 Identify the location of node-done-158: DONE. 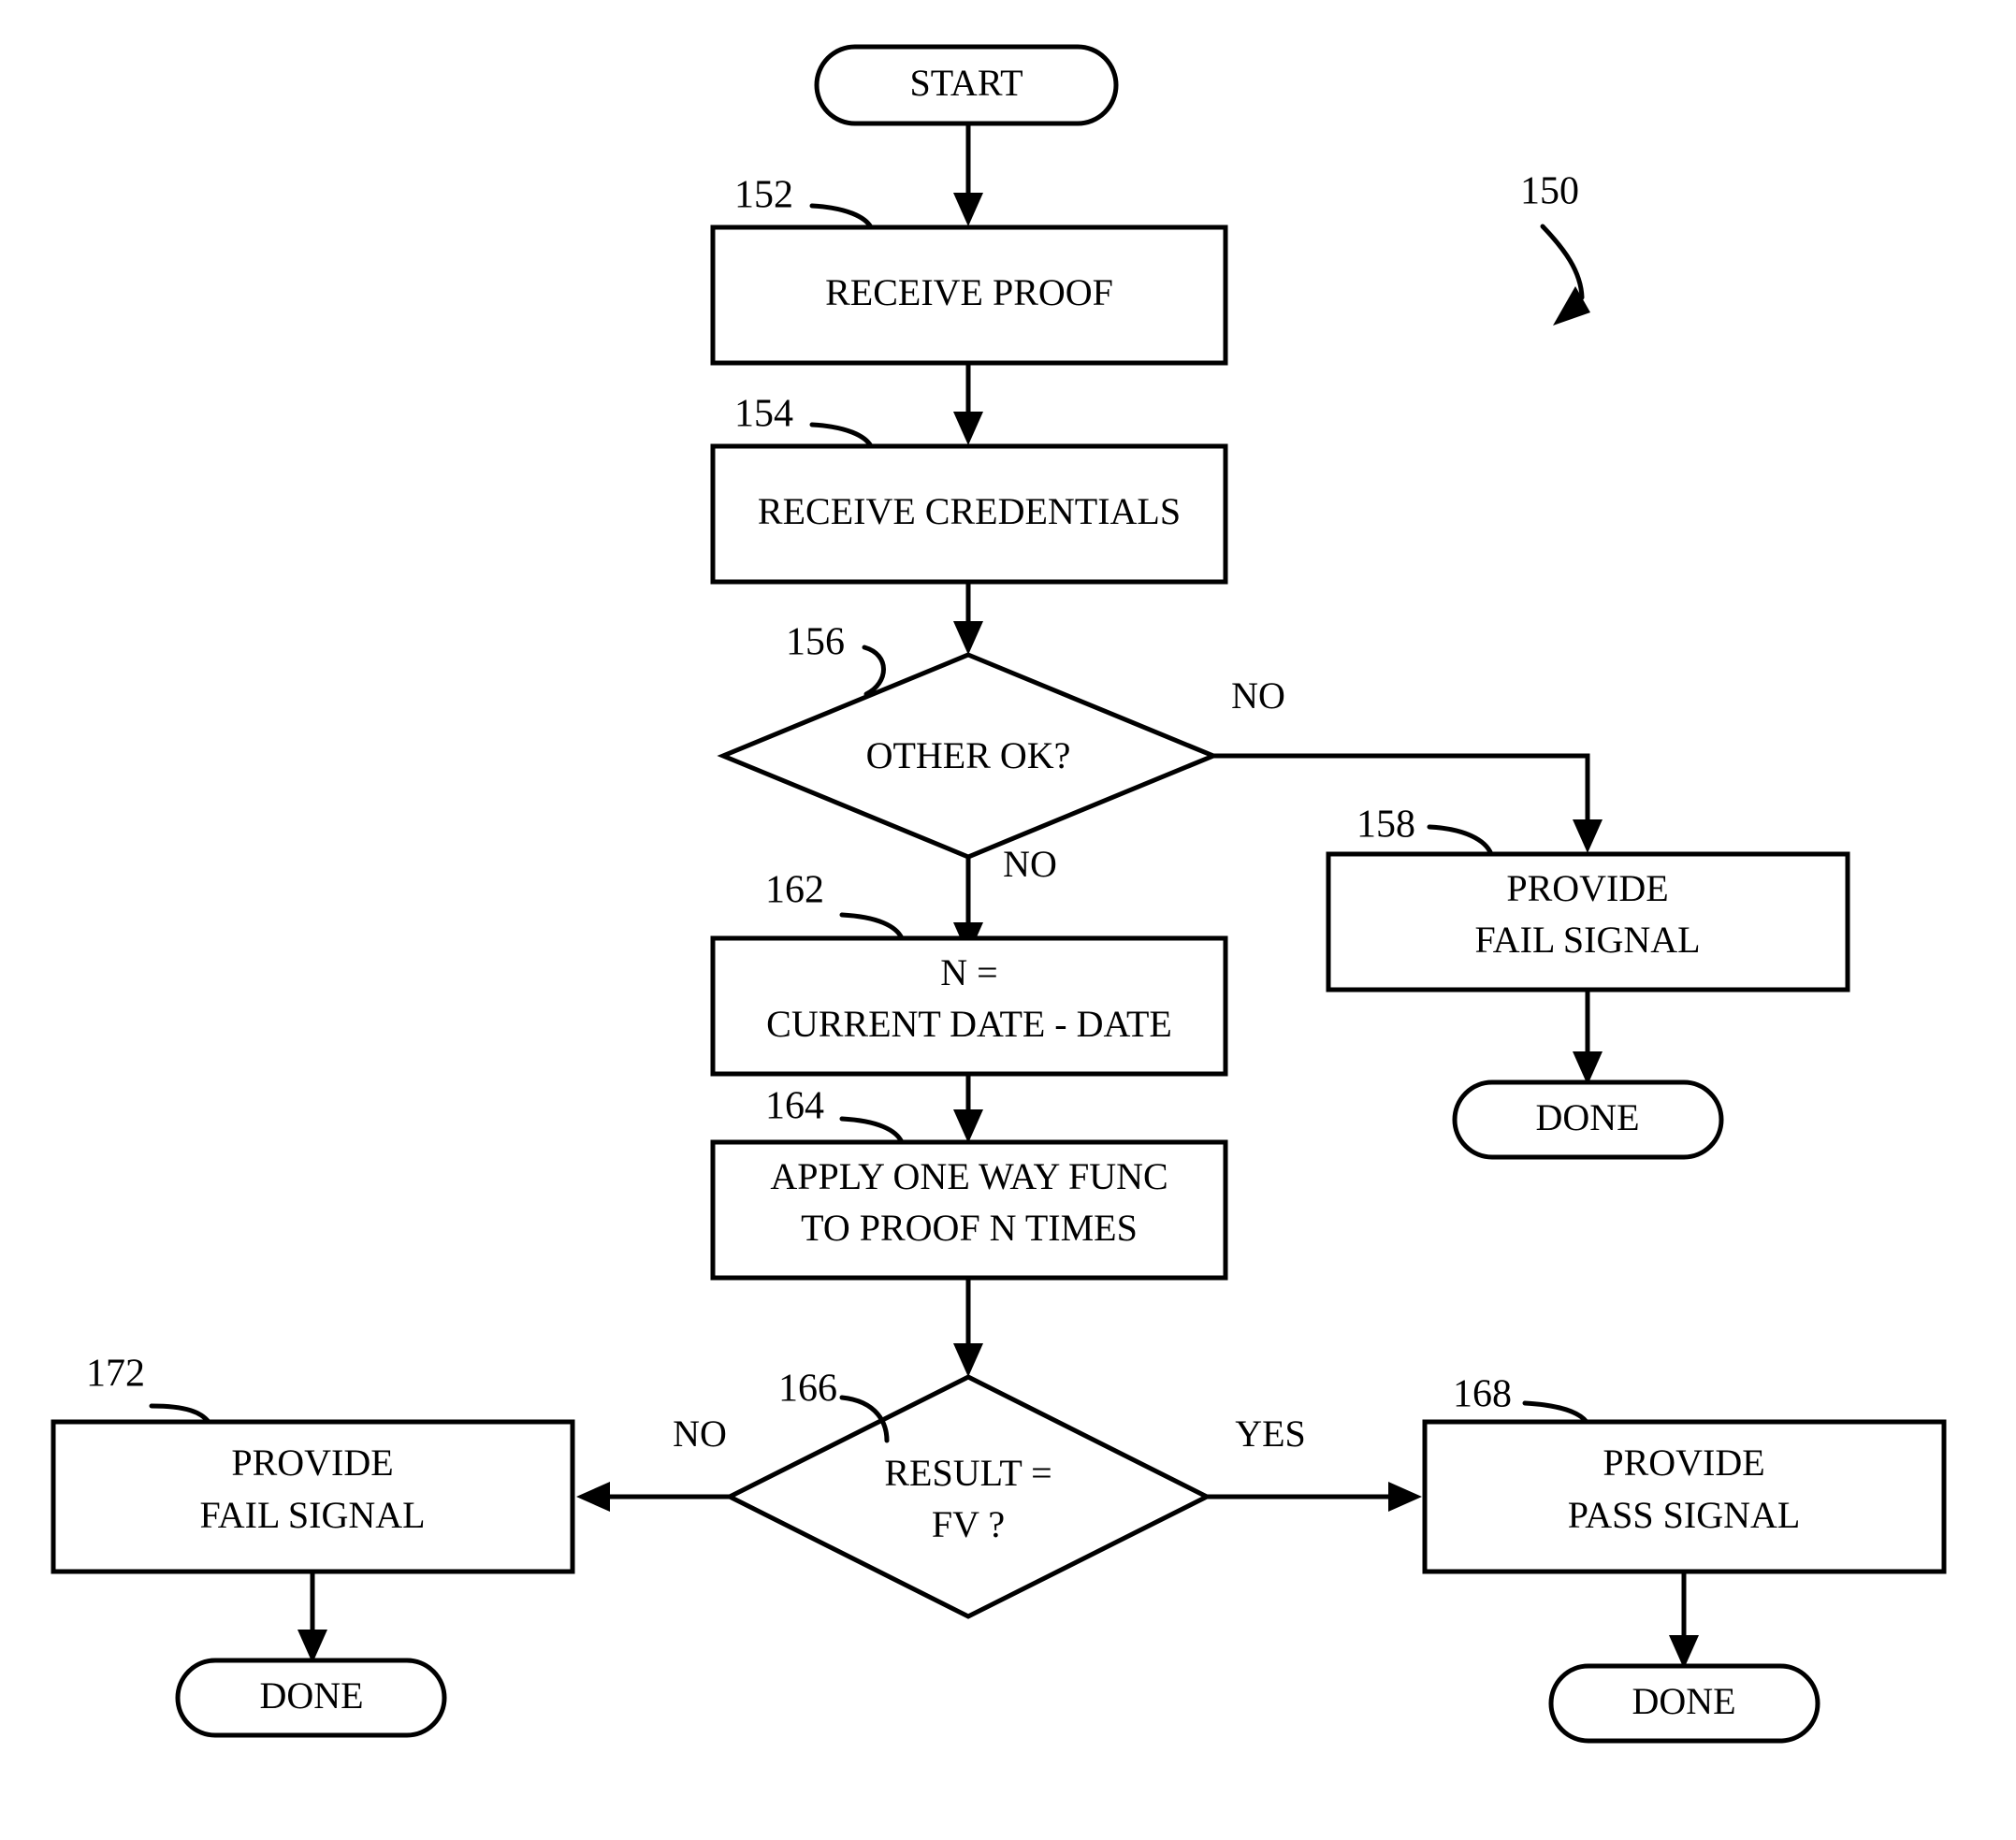
(1588, 1120).